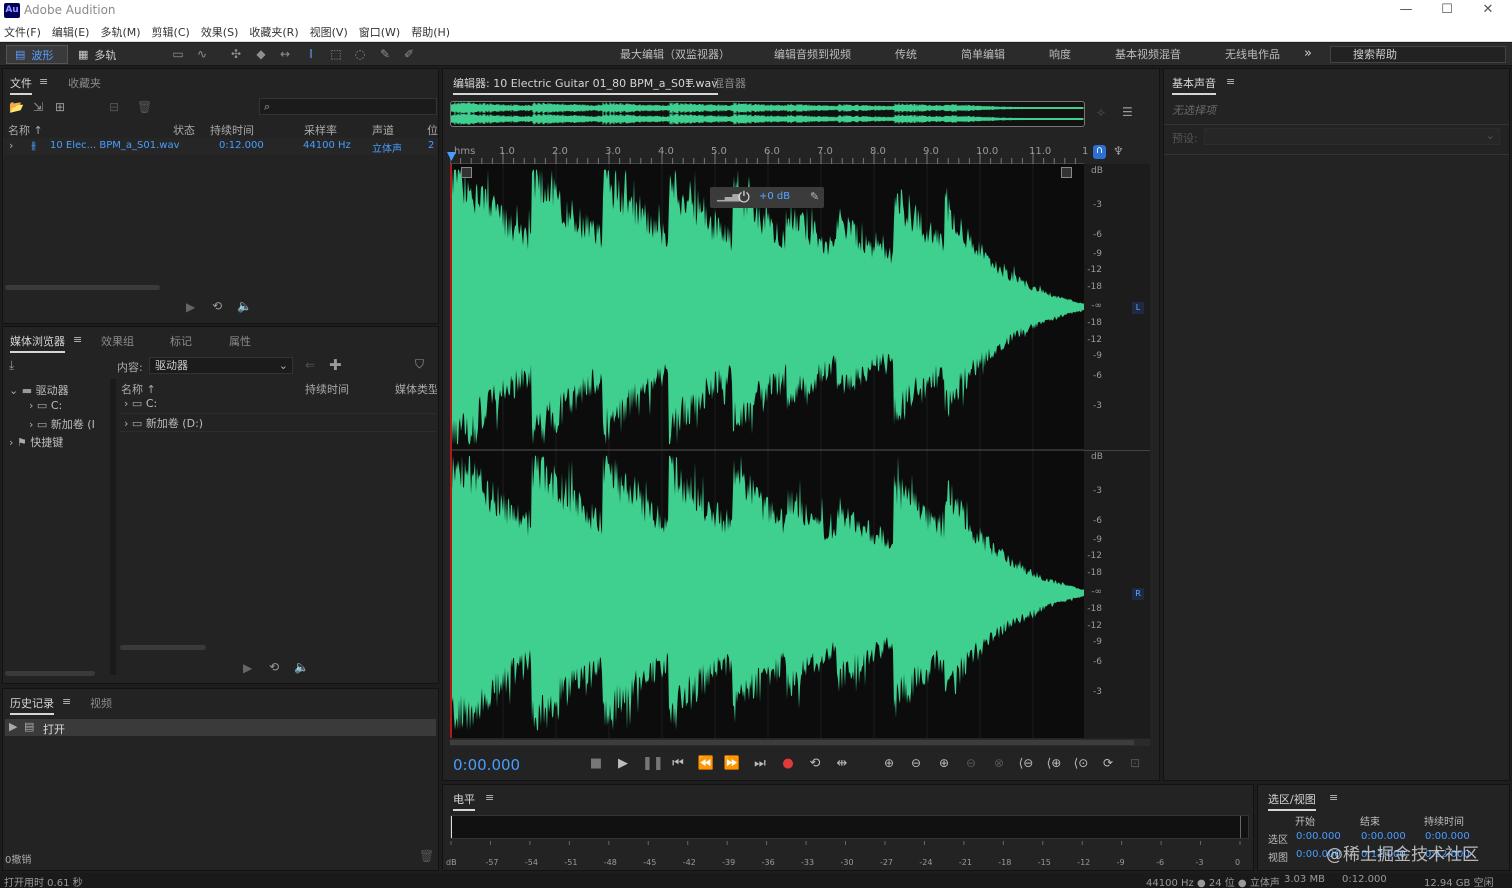 The height and width of the screenshot is (888, 1512). What do you see at coordinates (812, 55) in the screenshot?
I see `workspace-edit-to-video: 编辑音频到视频` at bounding box center [812, 55].